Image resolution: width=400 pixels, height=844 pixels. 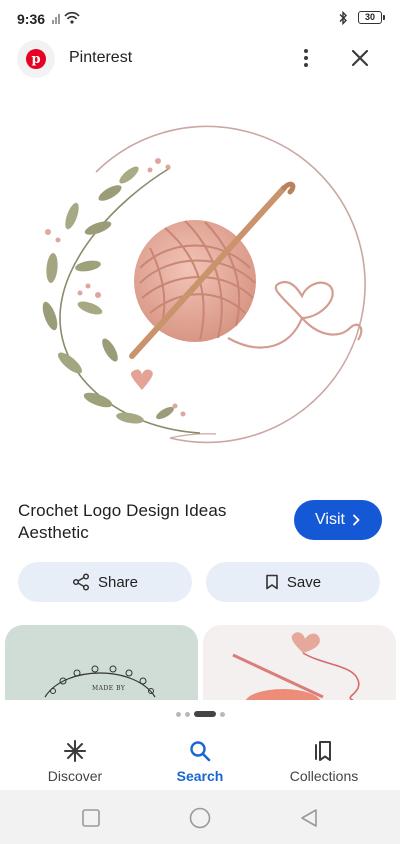 I want to click on site-name: Pinterest, so click(x=101, y=57).